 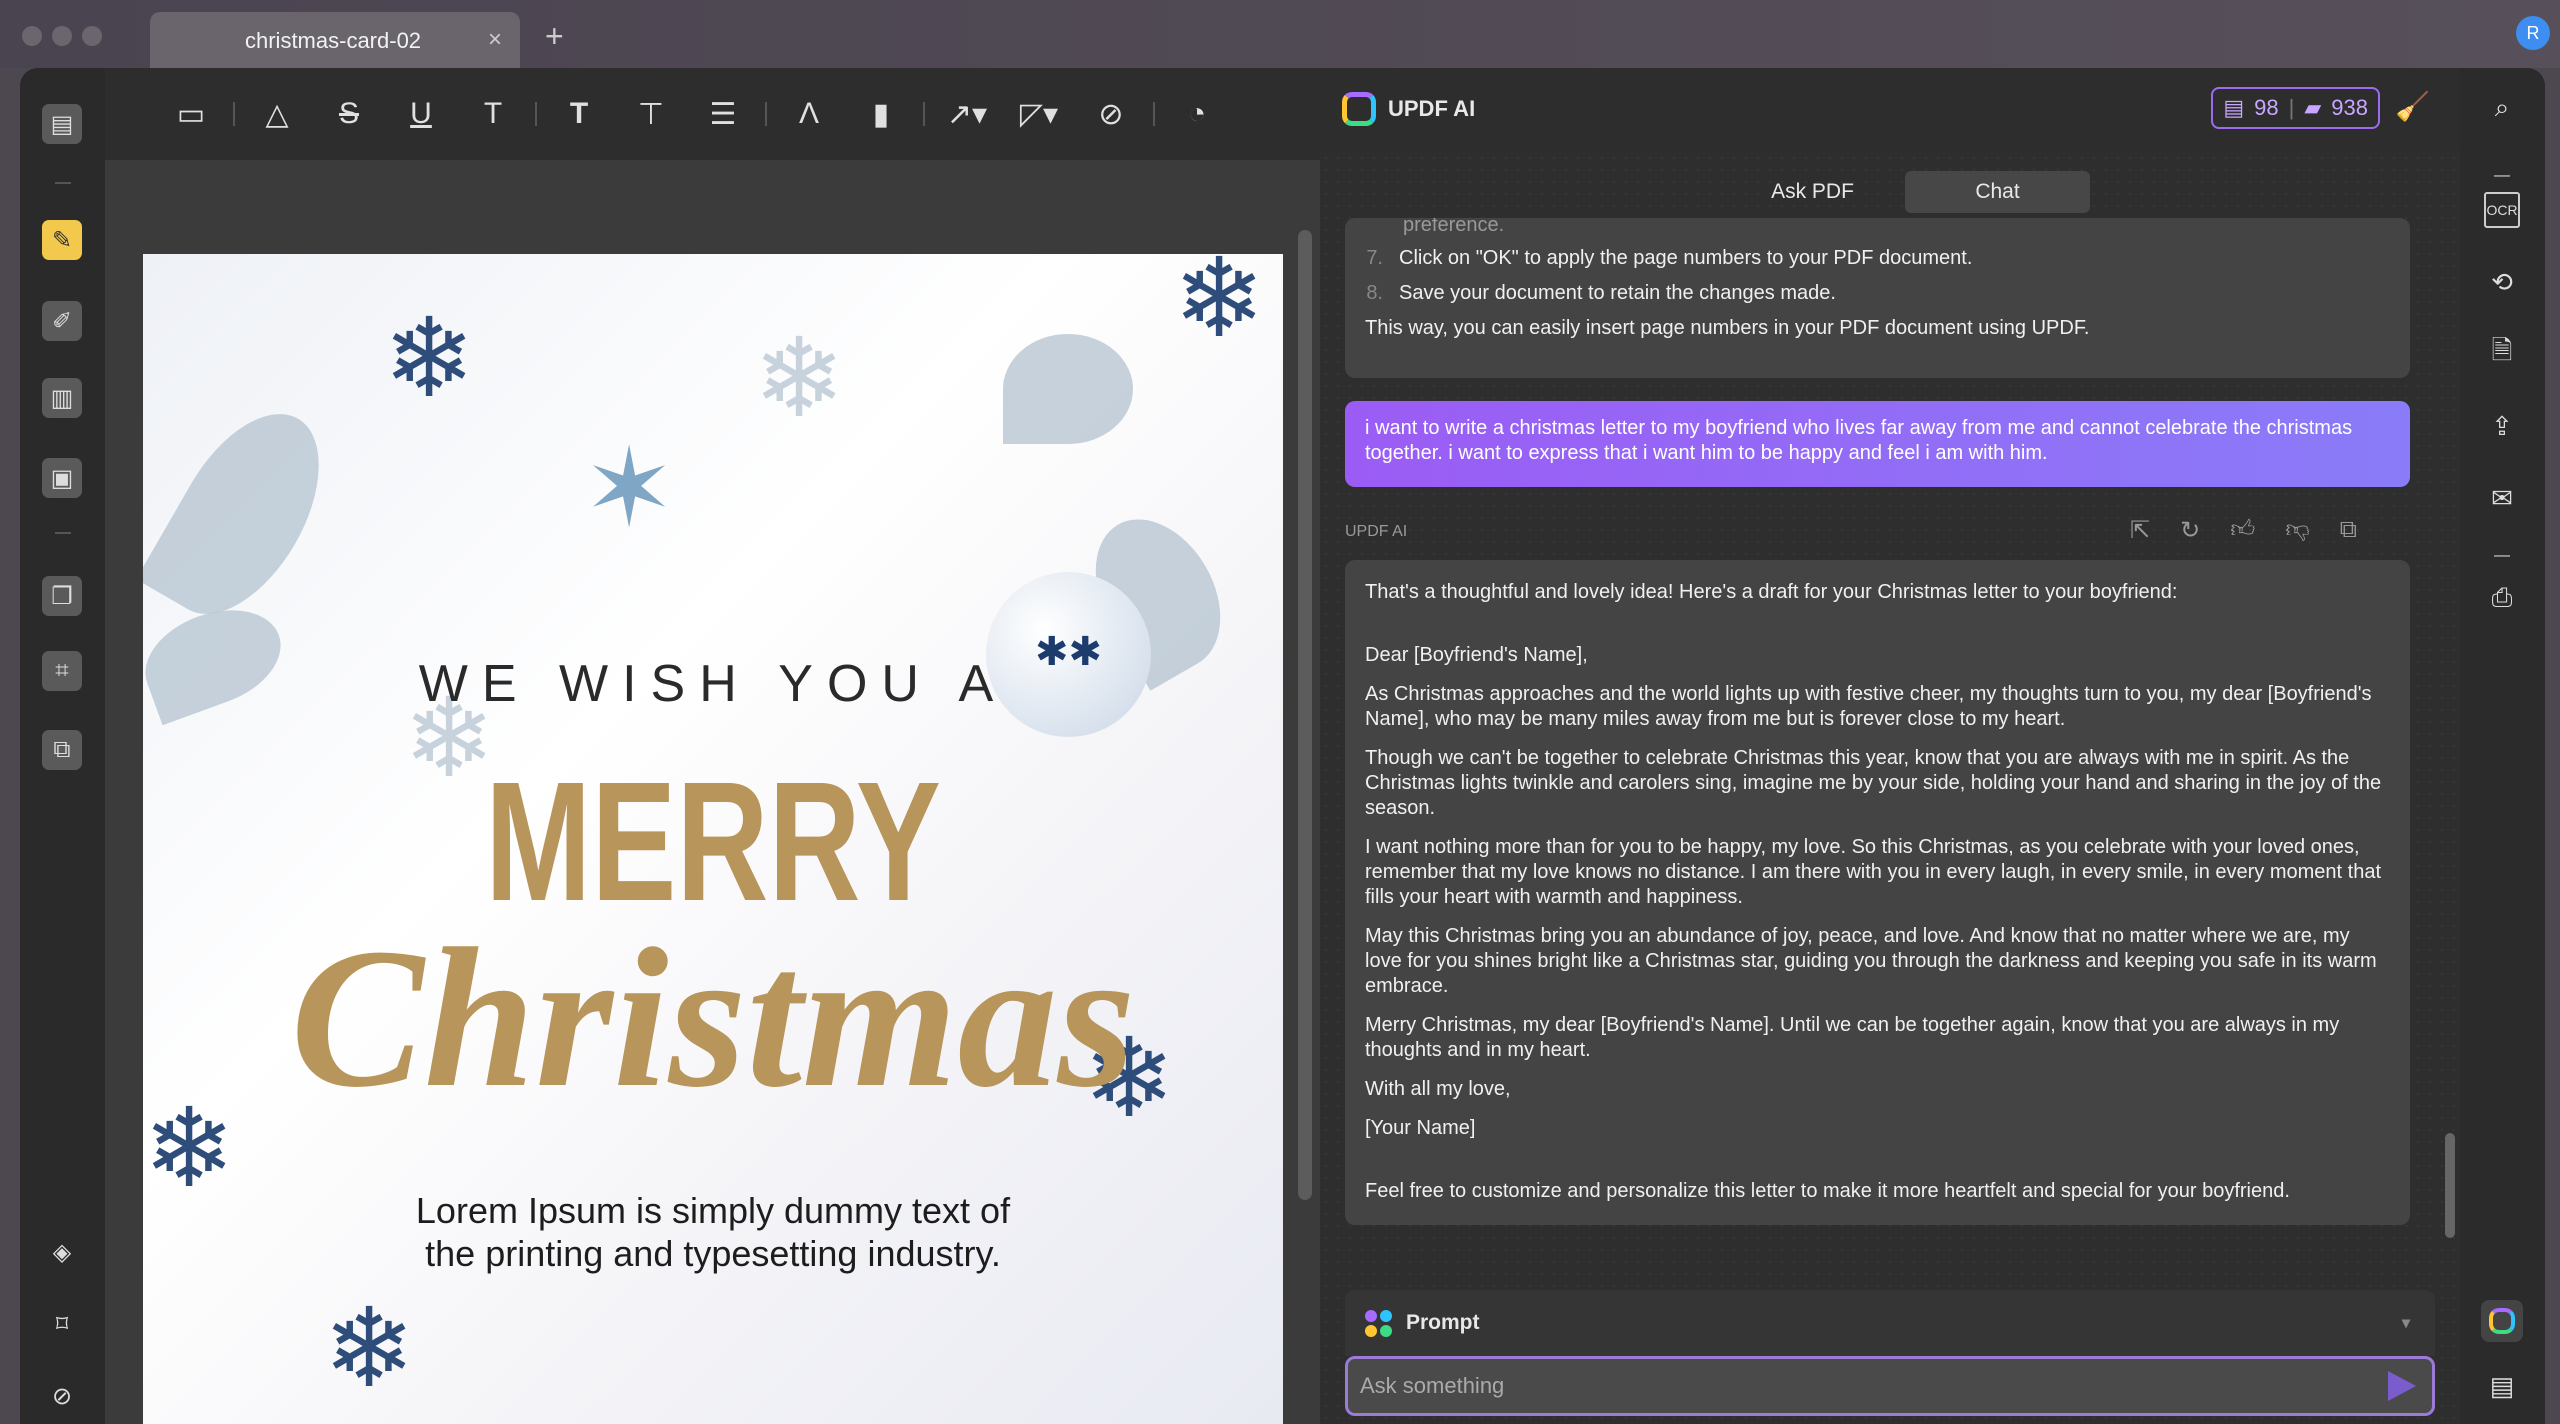 What do you see at coordinates (1197, 114) in the screenshot?
I see `sticker-icon: ◔` at bounding box center [1197, 114].